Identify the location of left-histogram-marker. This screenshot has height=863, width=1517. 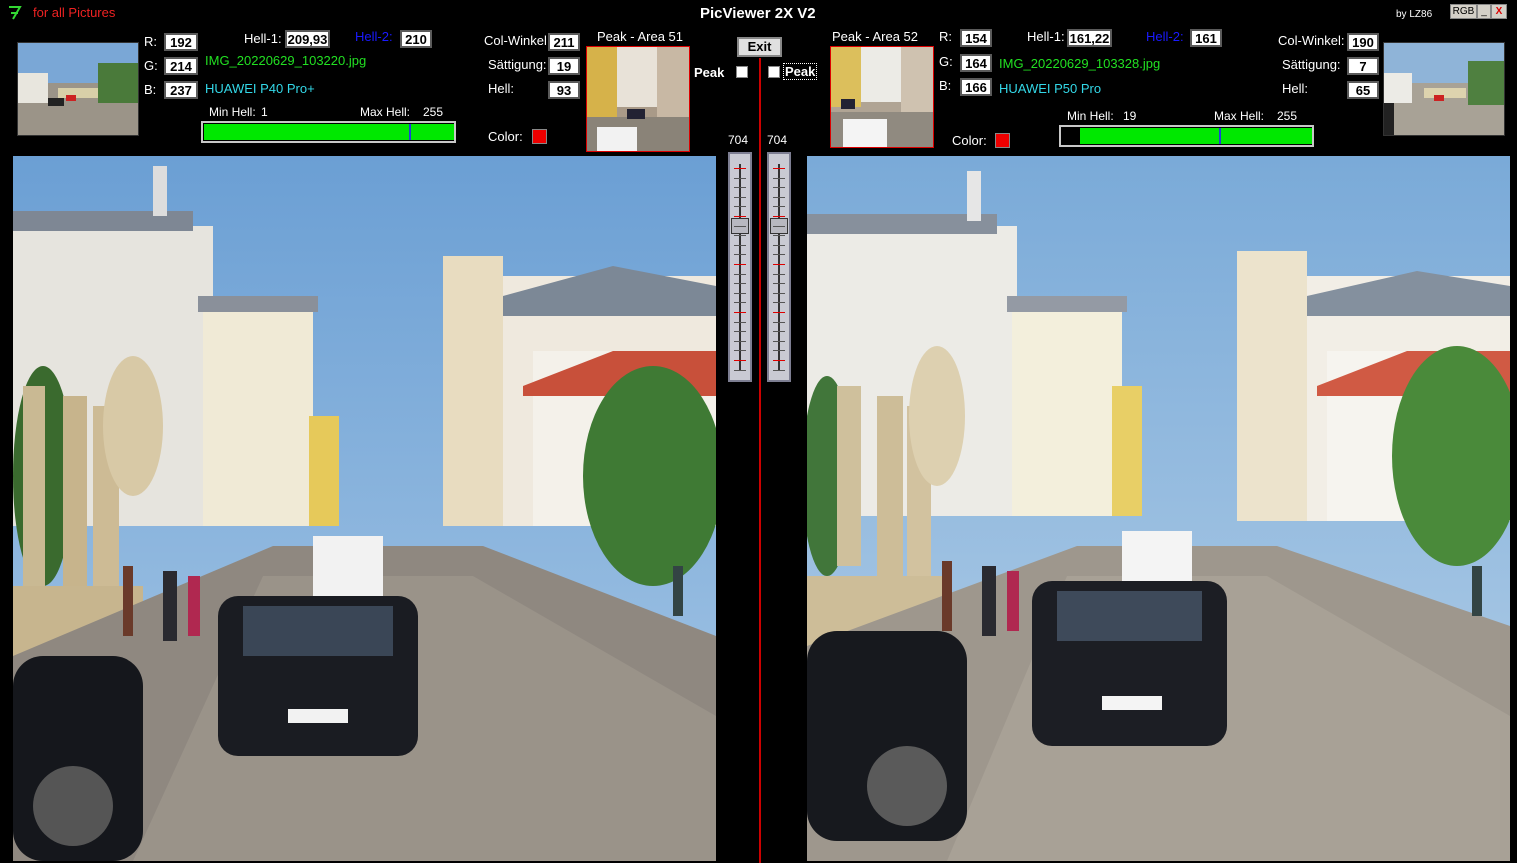
(409, 132).